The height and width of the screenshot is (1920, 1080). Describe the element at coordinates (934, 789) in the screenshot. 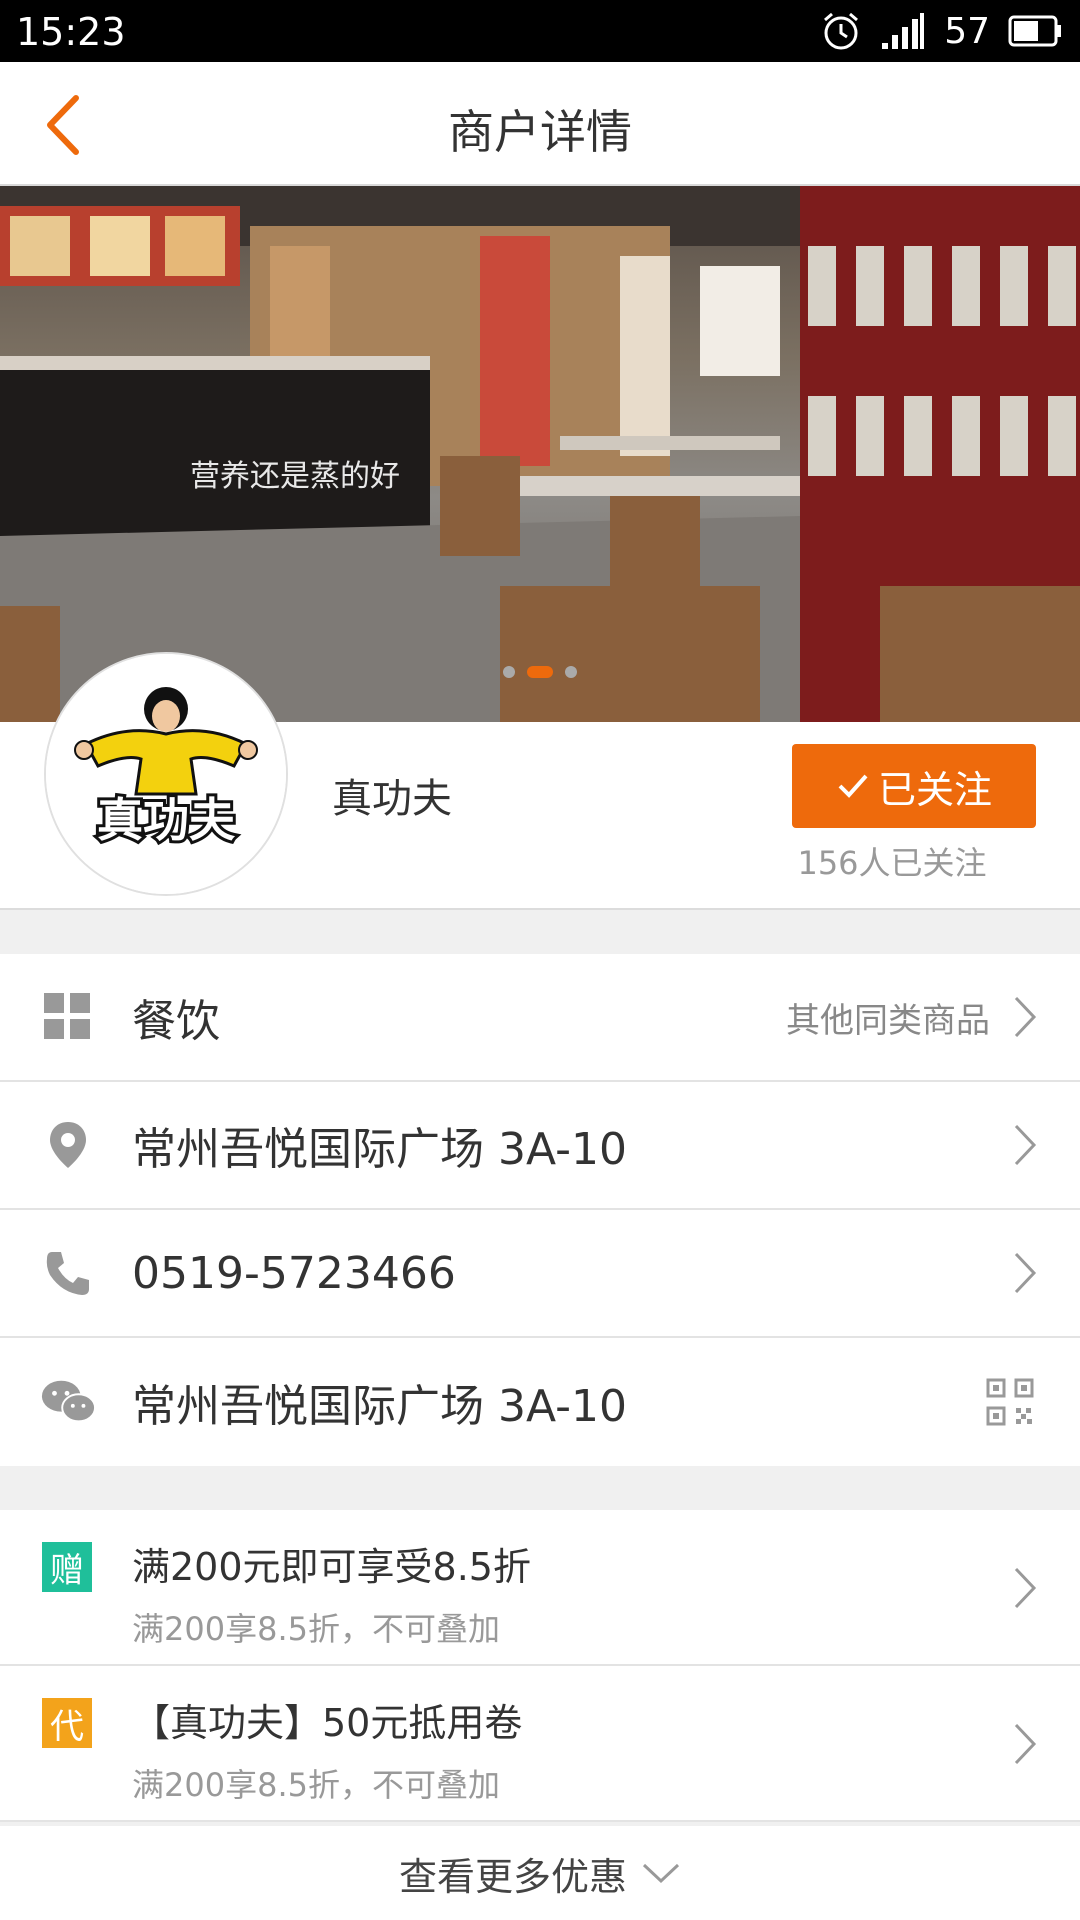

I see `follow-label: 已关注` at that location.